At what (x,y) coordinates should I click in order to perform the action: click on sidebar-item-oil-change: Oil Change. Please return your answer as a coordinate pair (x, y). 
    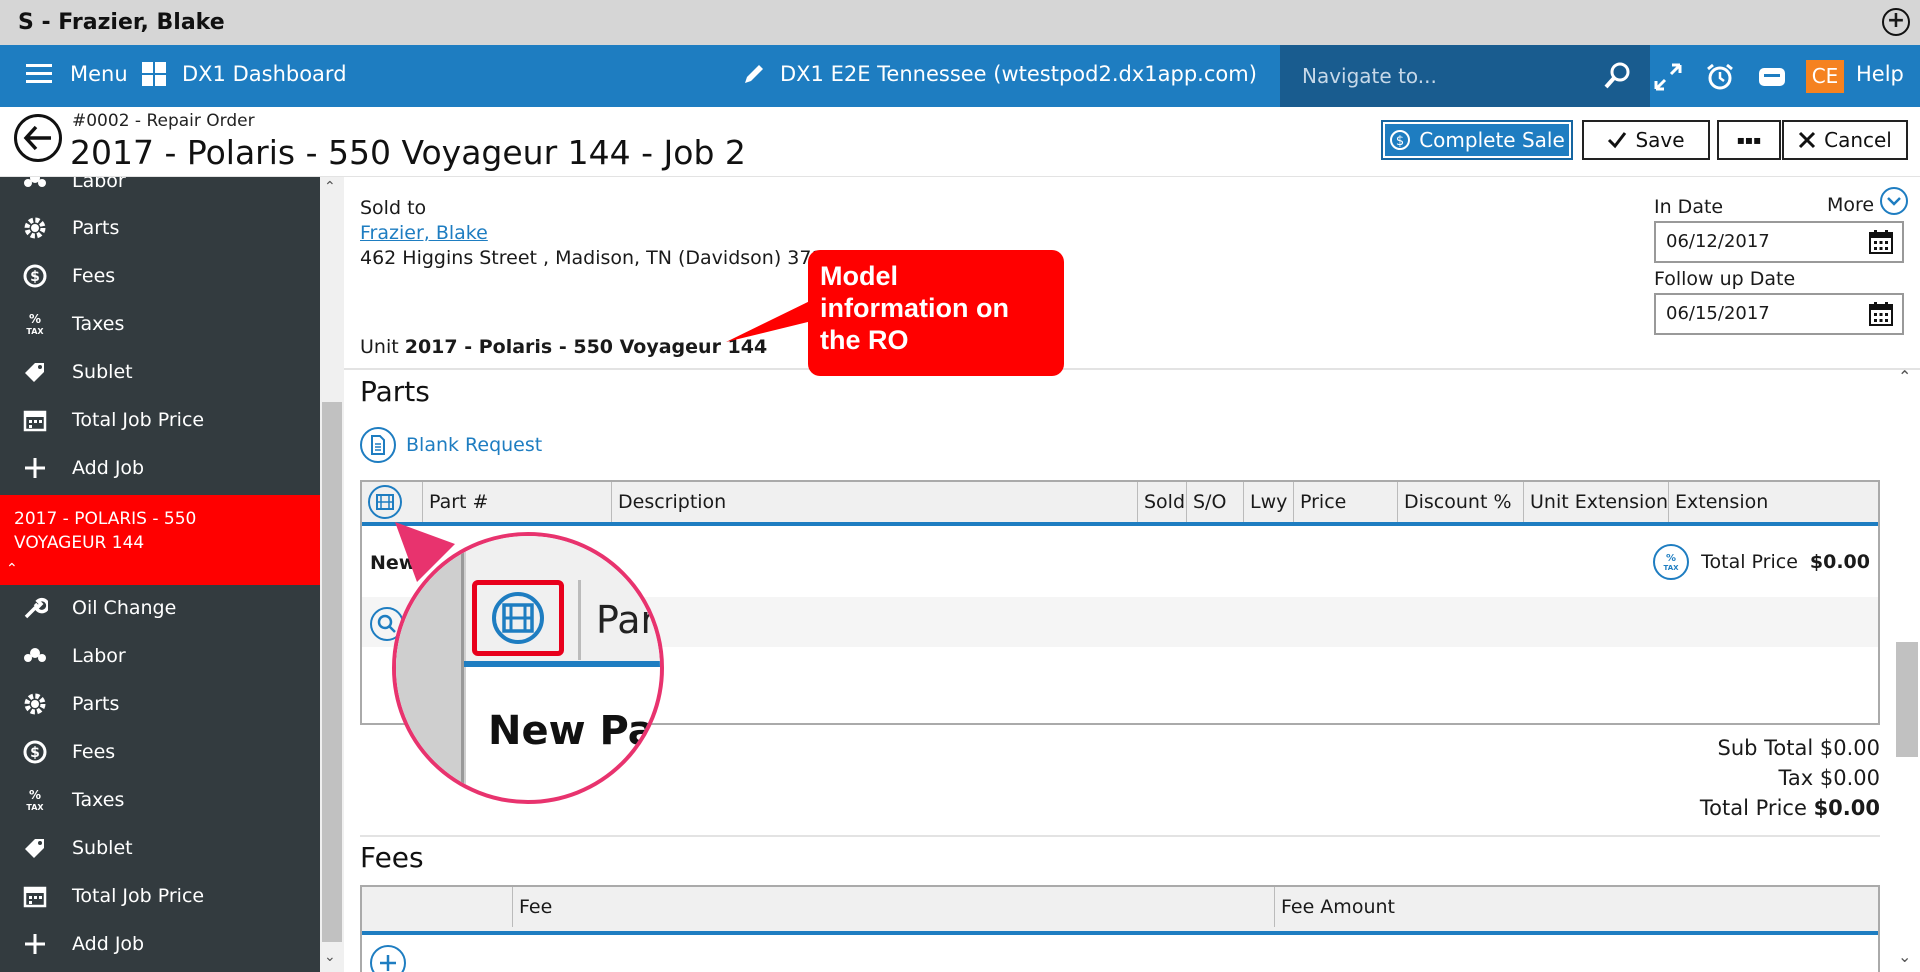
    Looking at the image, I should click on (160, 608).